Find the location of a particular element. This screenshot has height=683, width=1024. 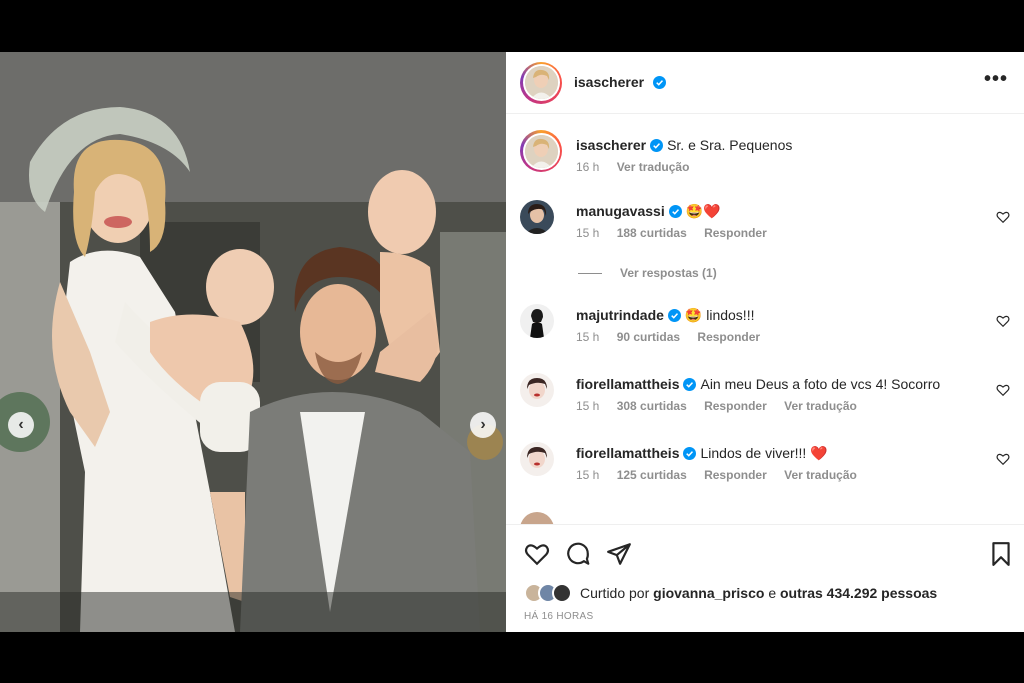

liked-others: outras 434.292 pessoas is located at coordinates (858, 593).